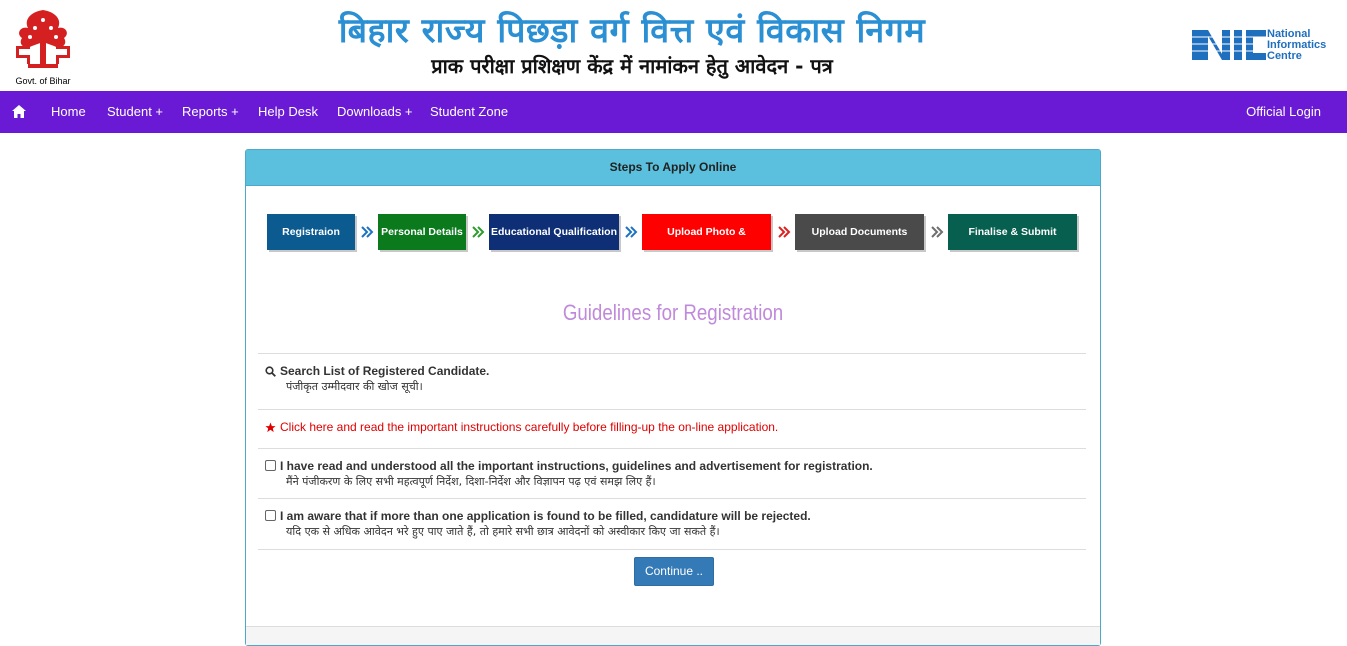 The width and height of the screenshot is (1347, 646). What do you see at coordinates (19, 111) in the screenshot?
I see `home-icon` at bounding box center [19, 111].